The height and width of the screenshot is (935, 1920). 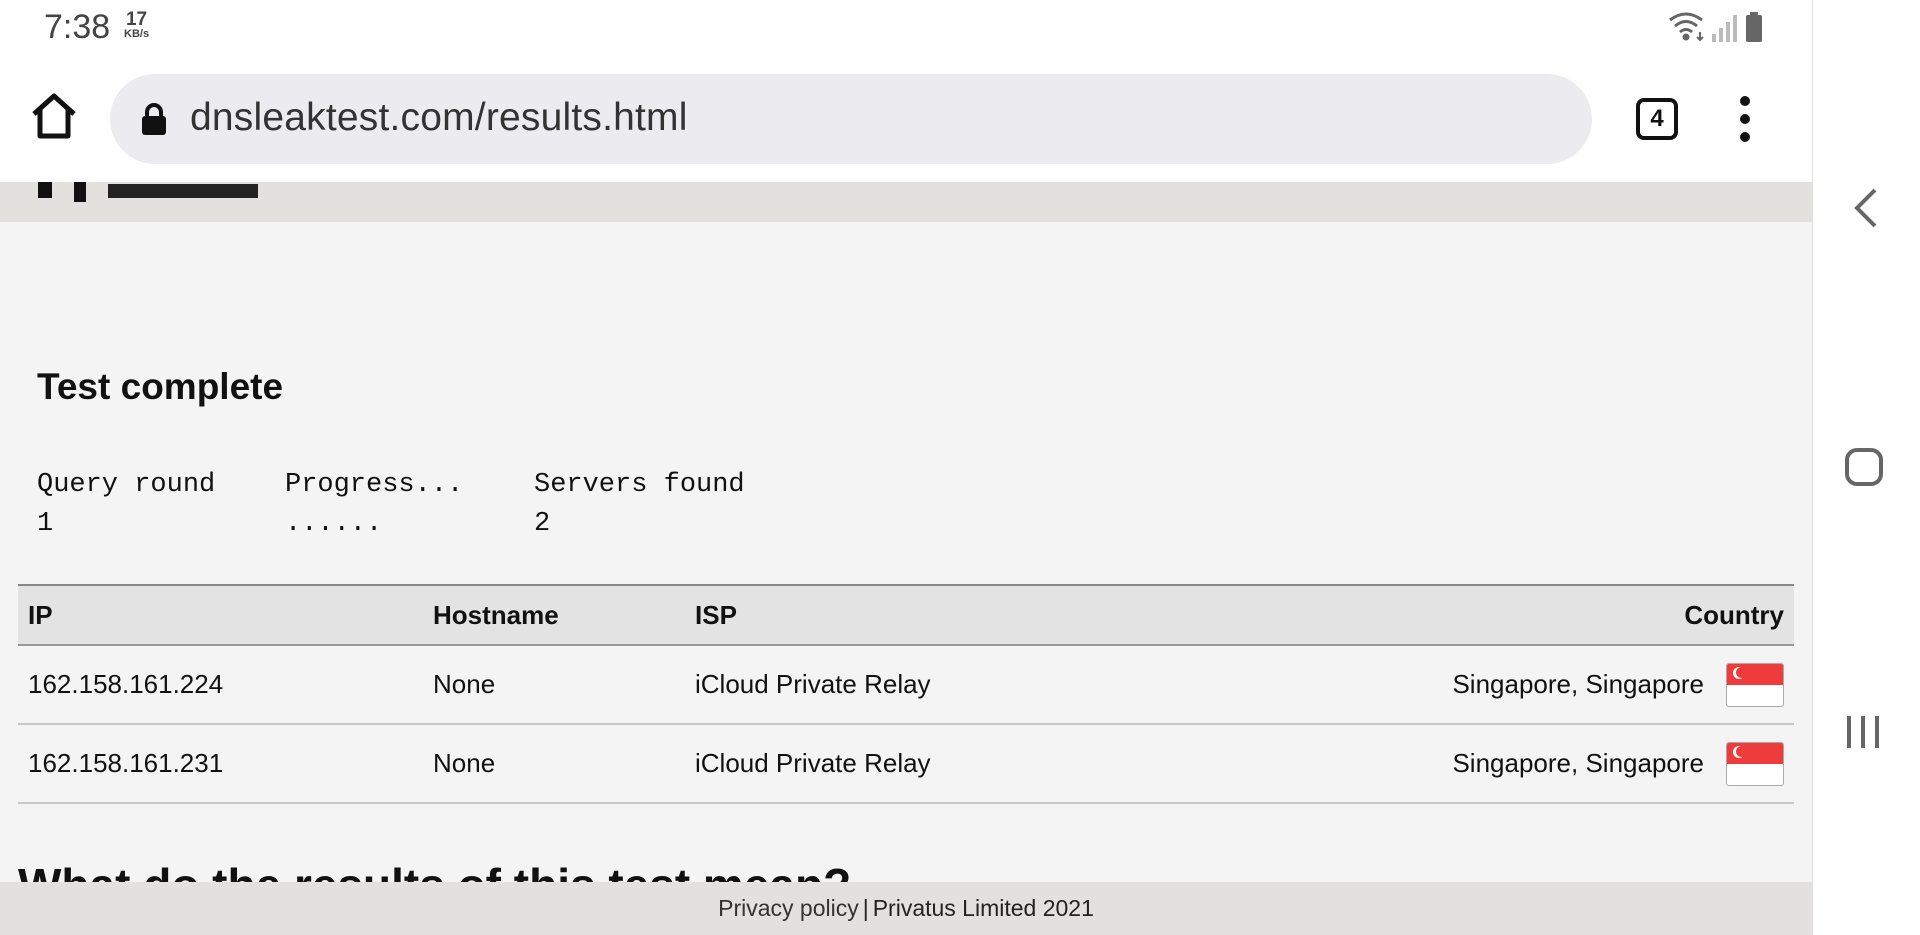 What do you see at coordinates (639, 505) in the screenshot?
I see `stat-servers-found: Servers found 2` at bounding box center [639, 505].